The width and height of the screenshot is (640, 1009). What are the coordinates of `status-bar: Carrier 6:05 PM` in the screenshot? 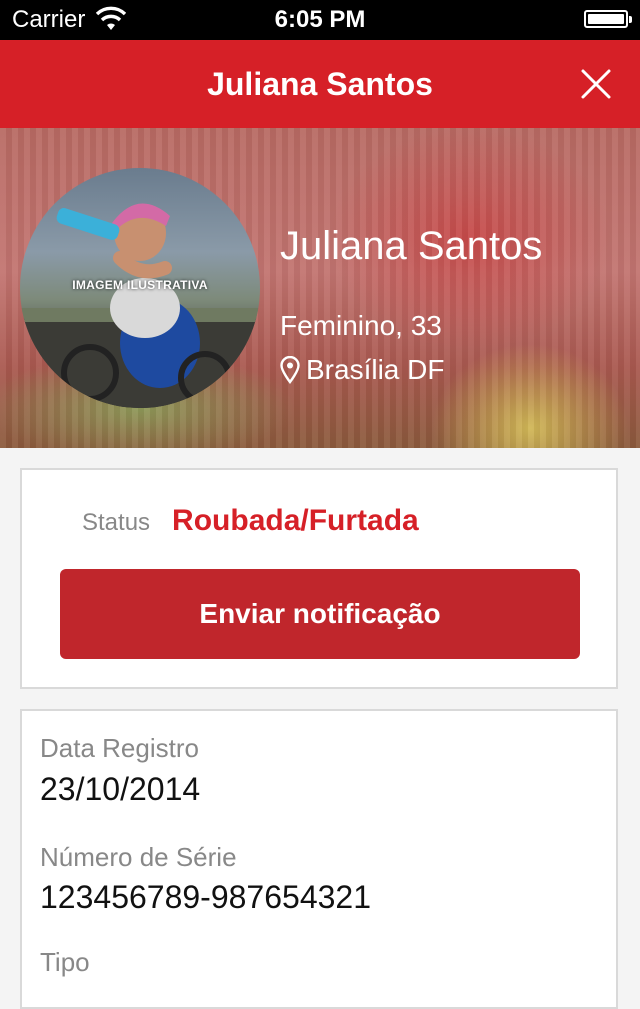 It's located at (320, 20).